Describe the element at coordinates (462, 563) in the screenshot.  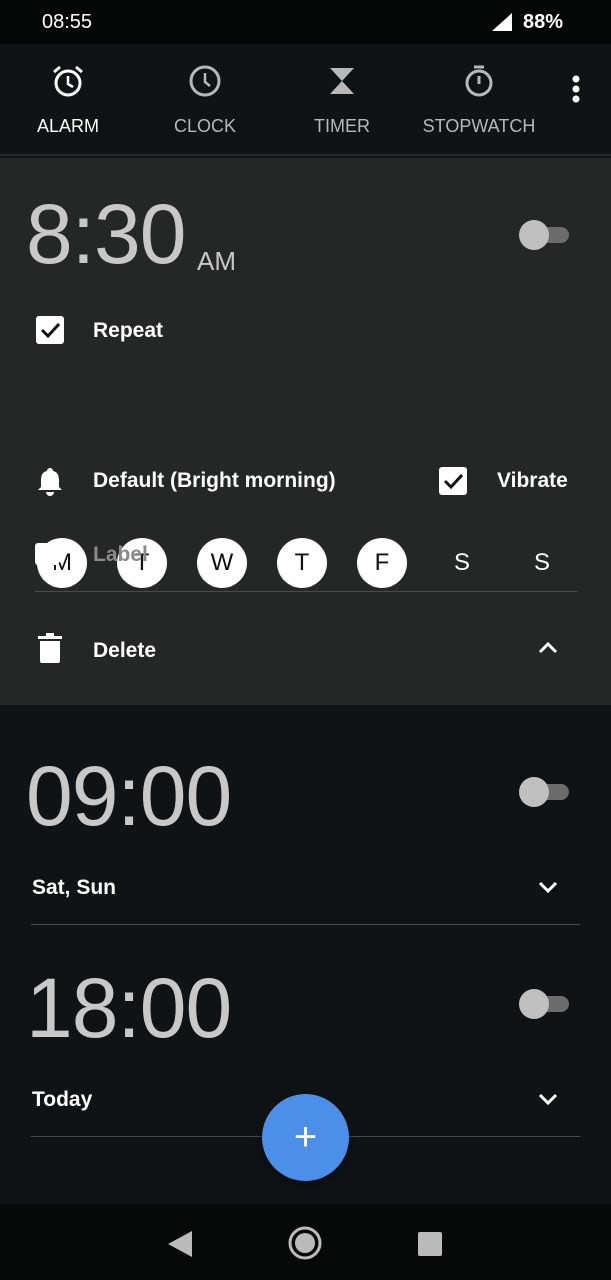
I see `day-saturday: S` at that location.